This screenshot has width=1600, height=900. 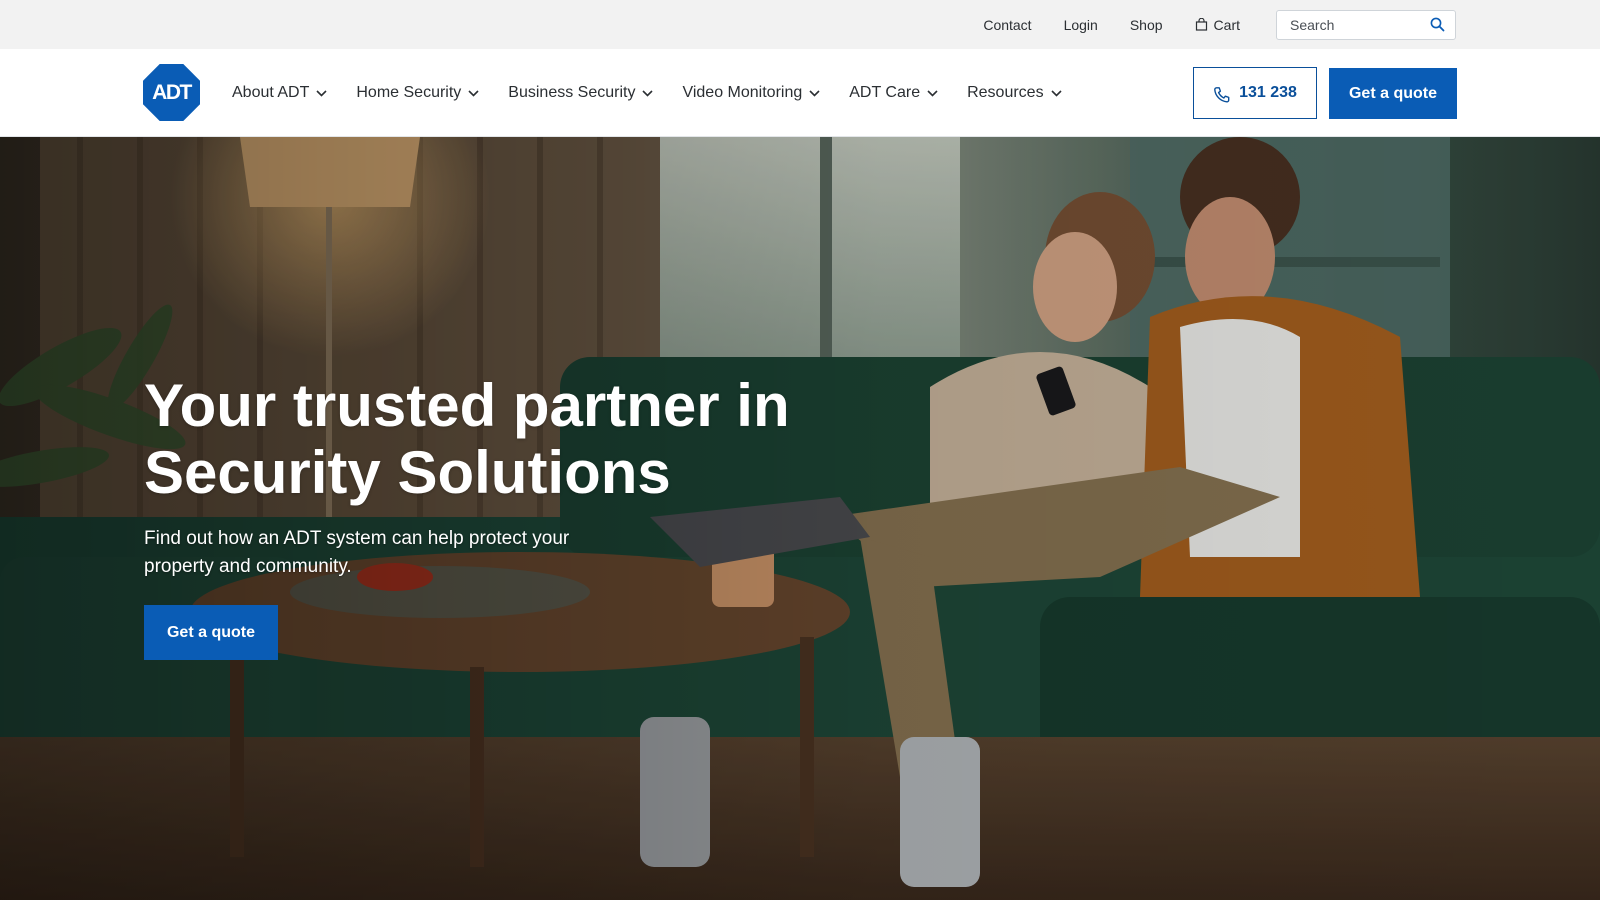 What do you see at coordinates (1005, 92) in the screenshot?
I see `nav-item-label: Resources` at bounding box center [1005, 92].